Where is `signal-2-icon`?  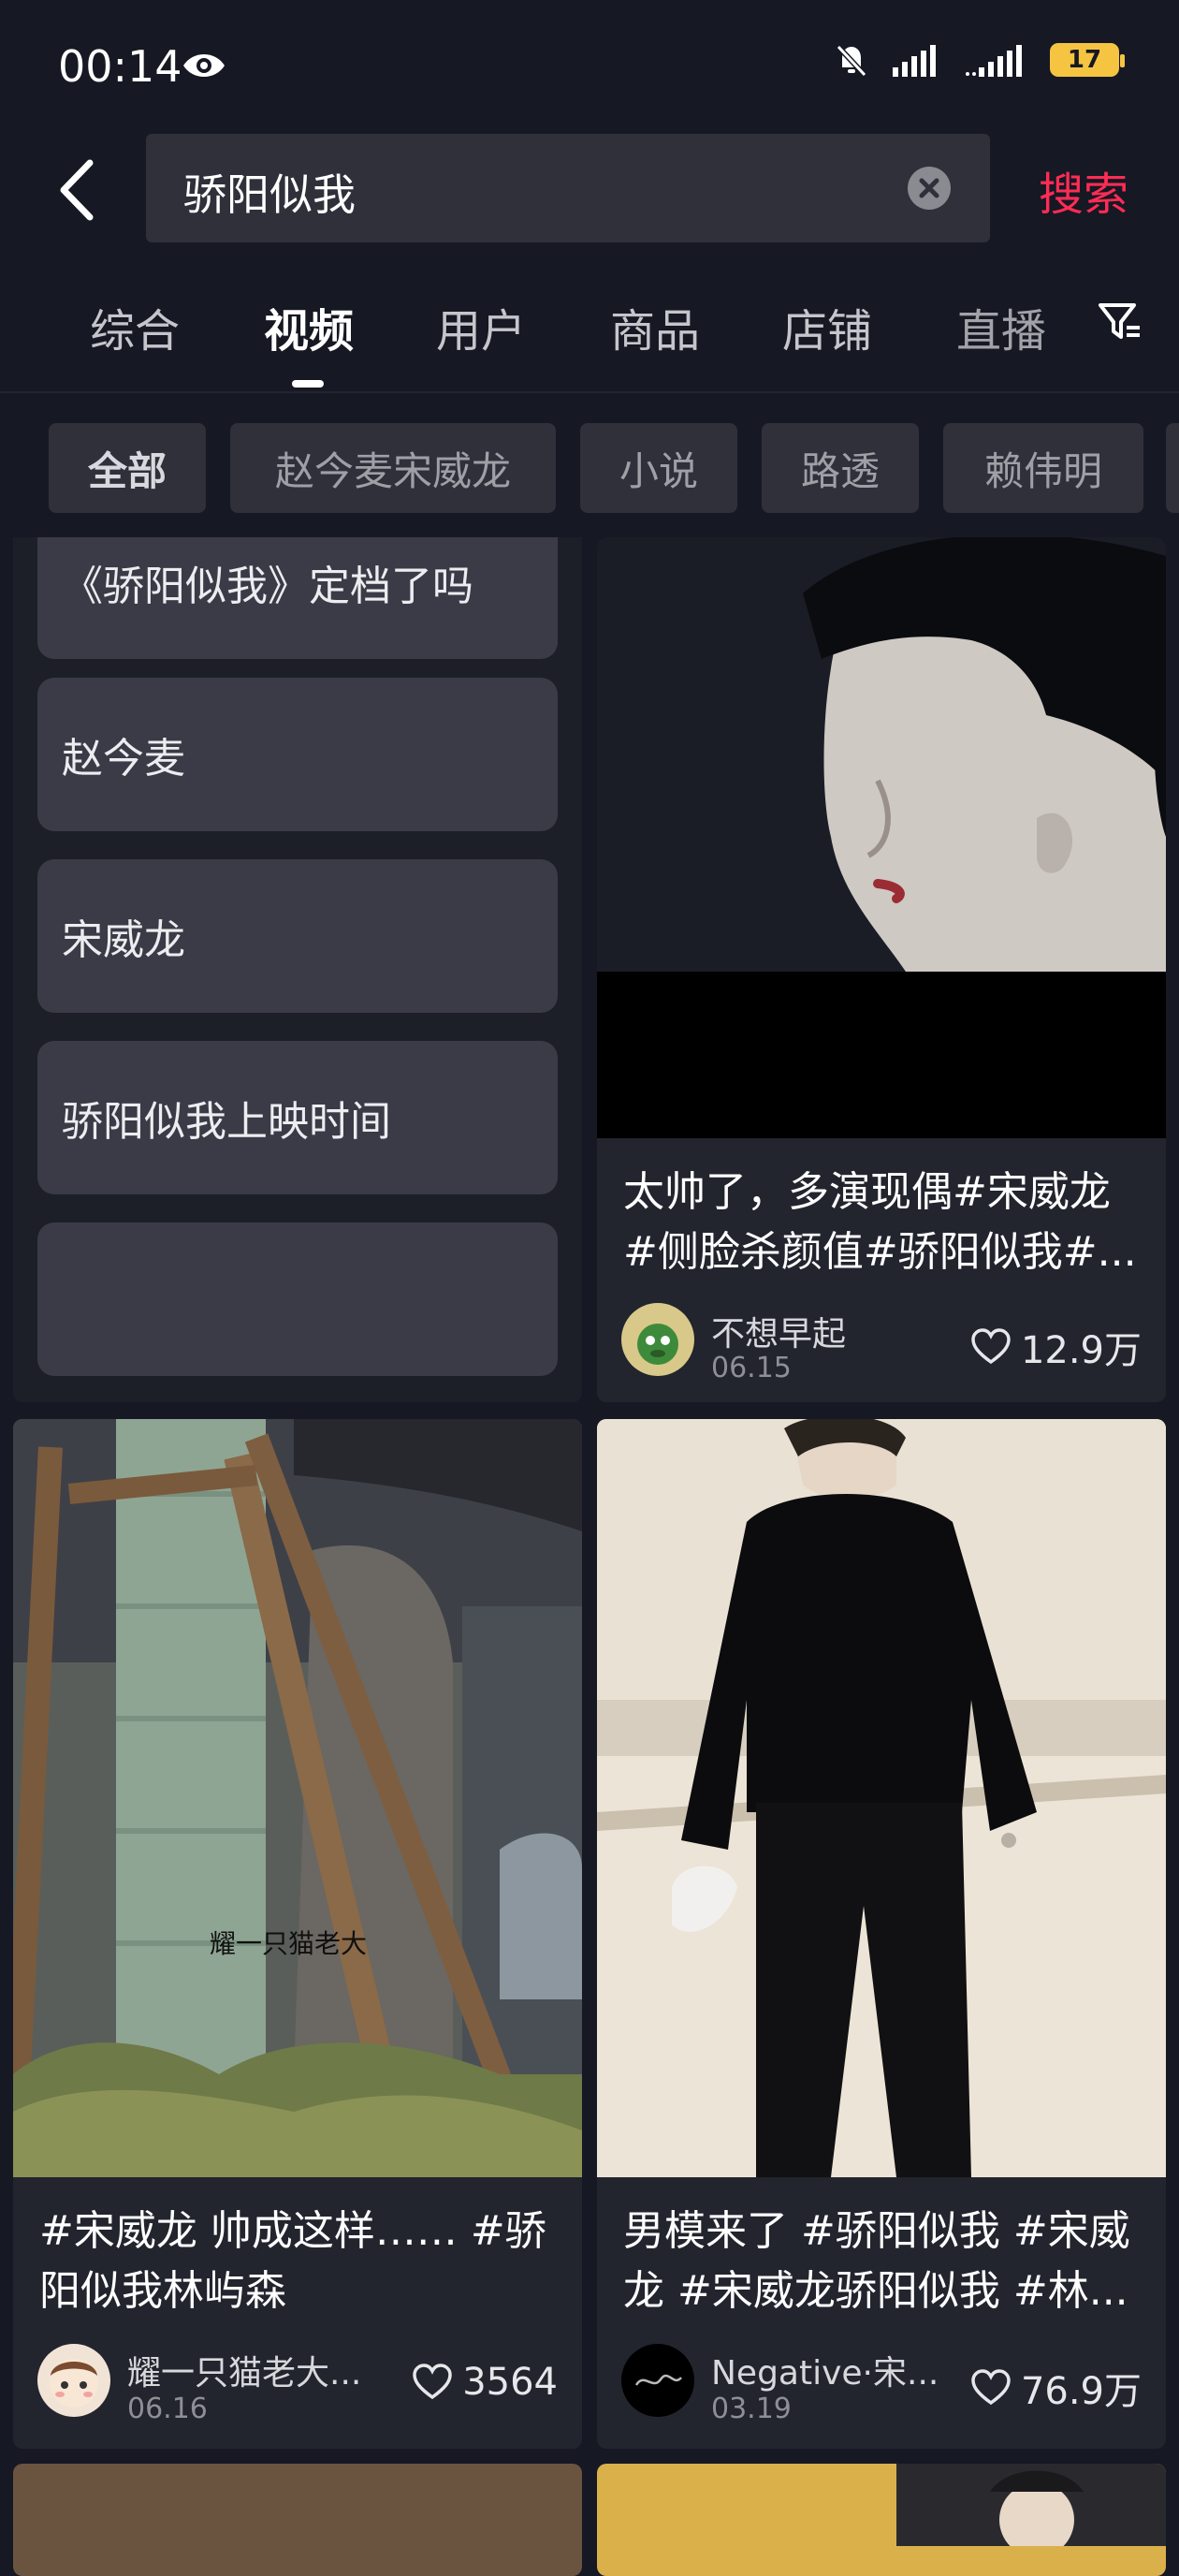 signal-2-icon is located at coordinates (994, 61).